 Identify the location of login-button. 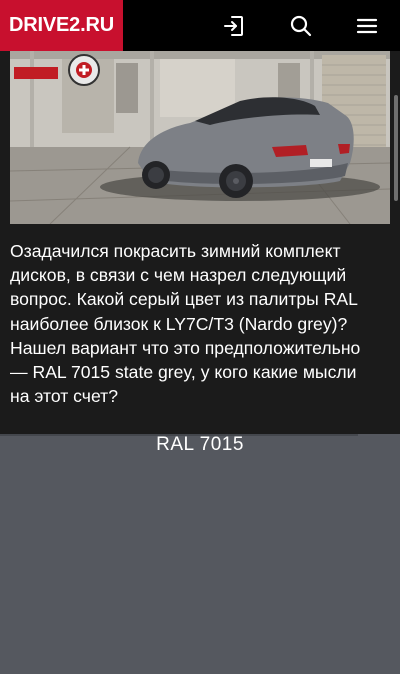
(234, 25).